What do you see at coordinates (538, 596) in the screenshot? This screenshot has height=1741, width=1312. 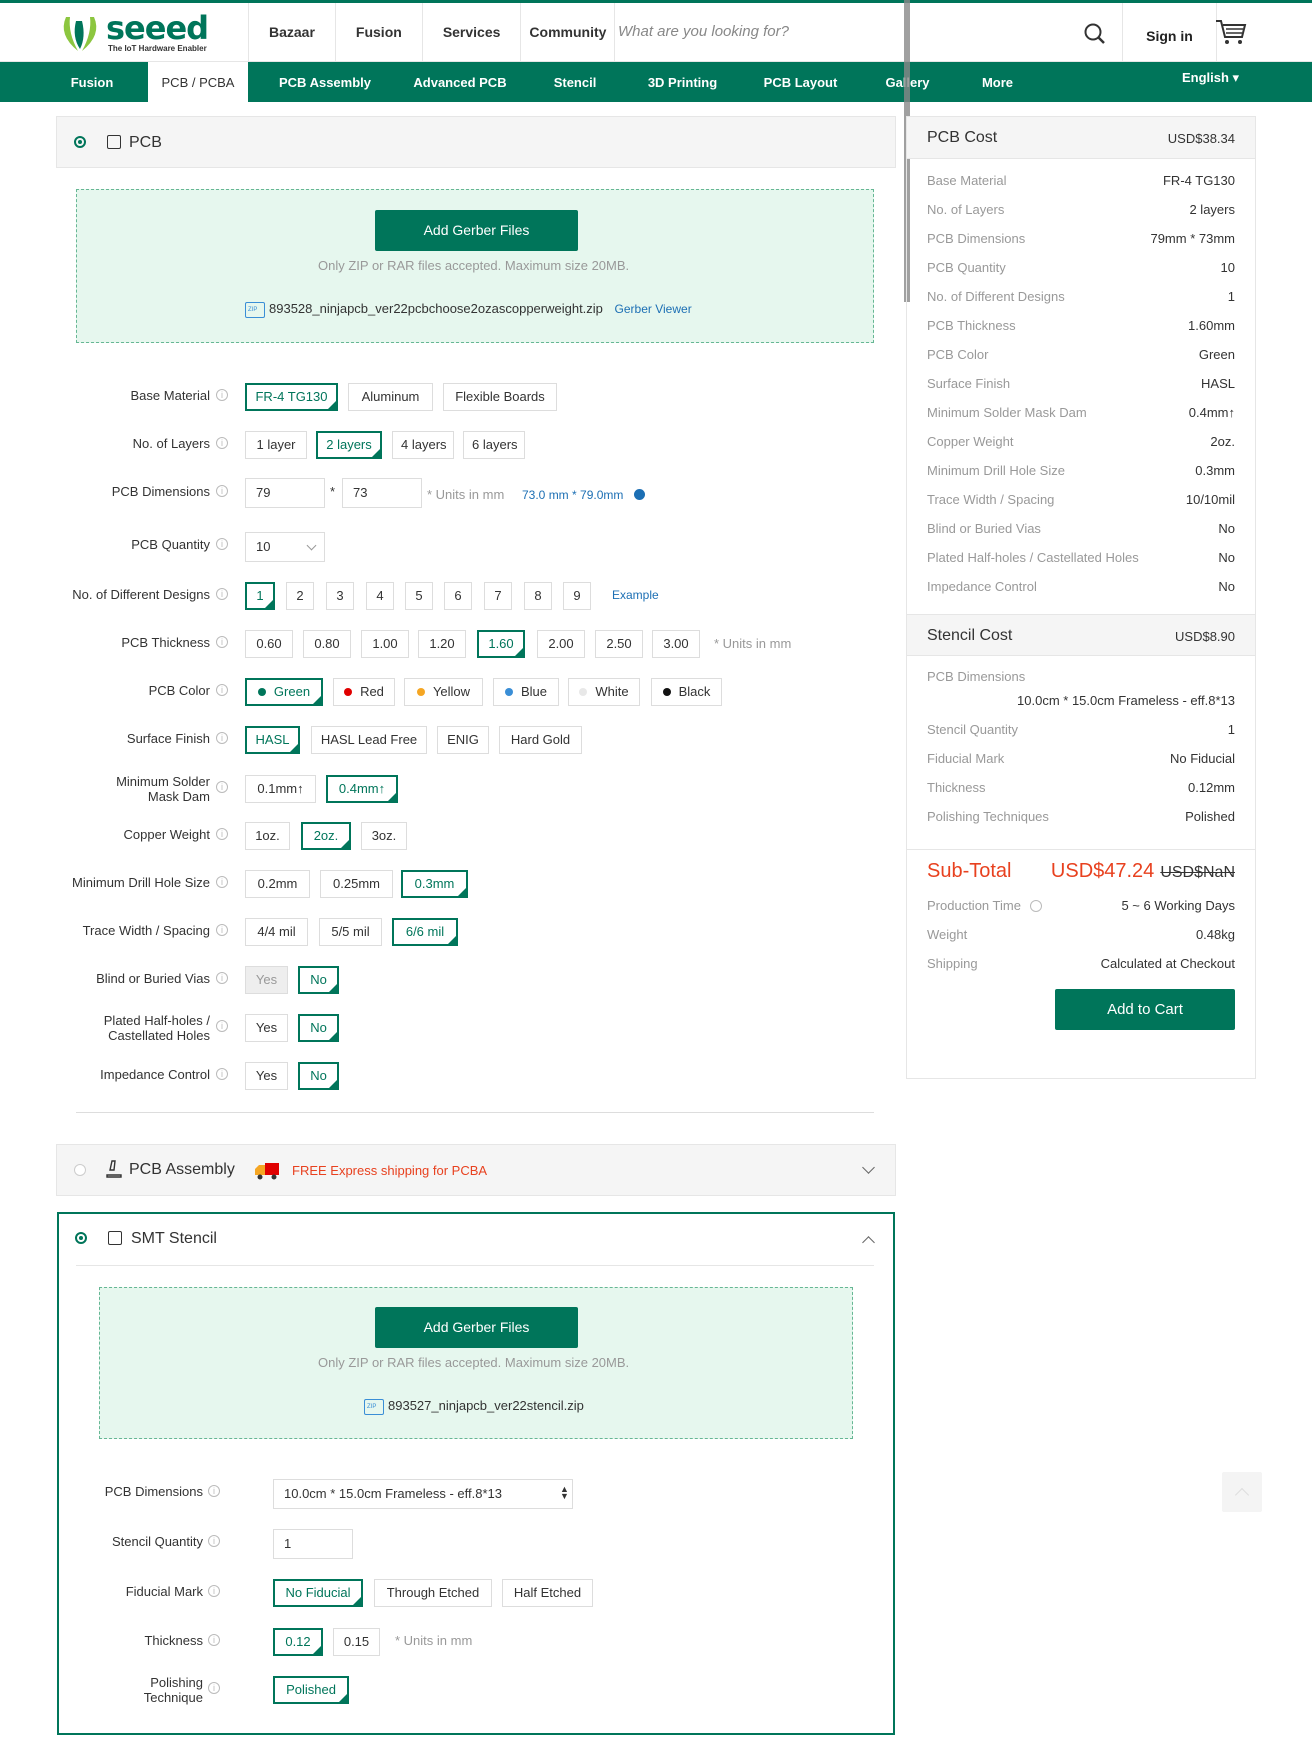 I see `design-8: 8` at bounding box center [538, 596].